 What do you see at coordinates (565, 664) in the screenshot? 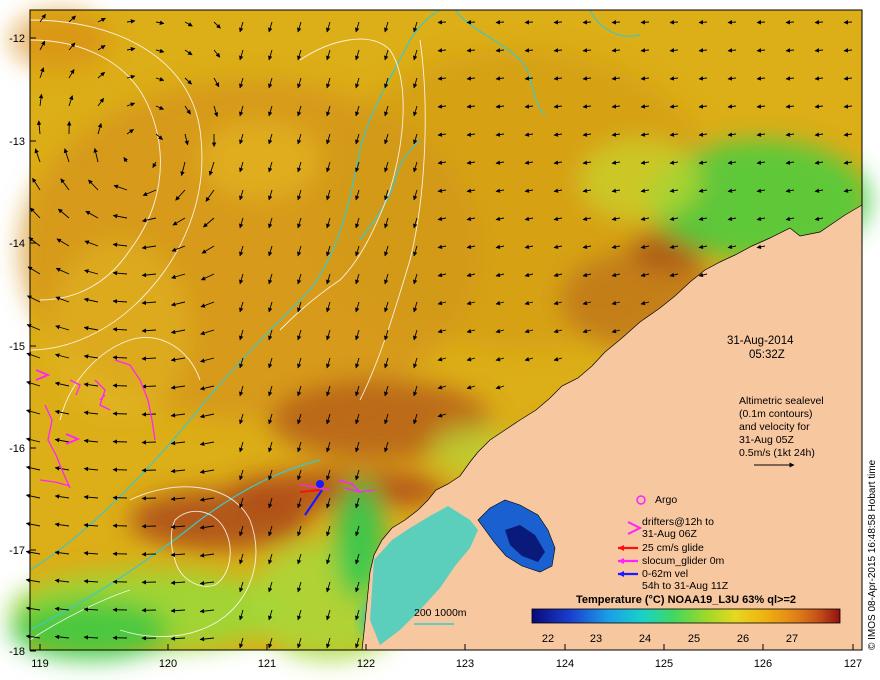
I see `lon-tick-label: 124` at bounding box center [565, 664].